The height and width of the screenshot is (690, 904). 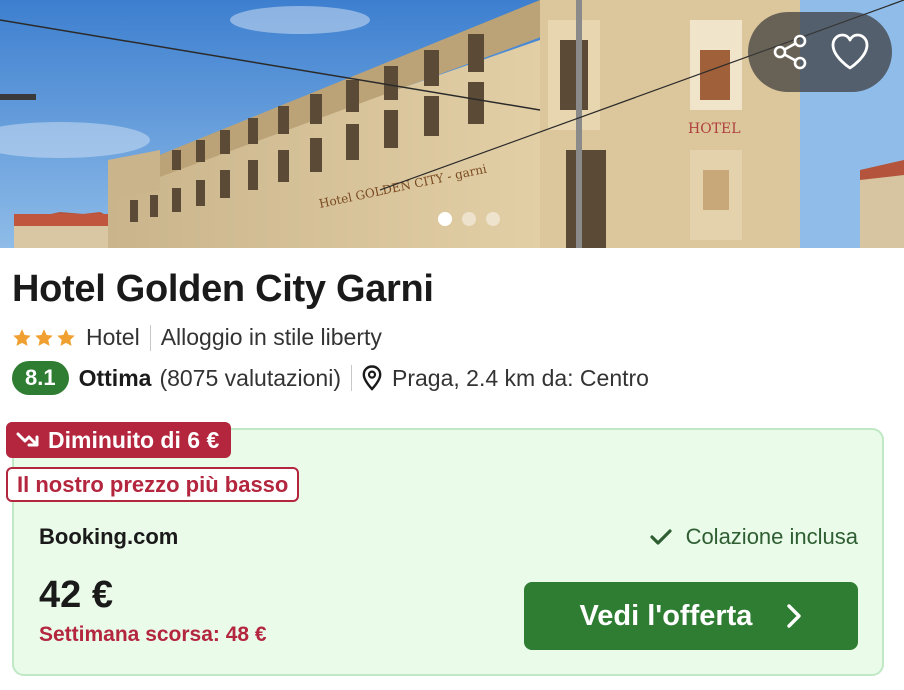 I want to click on hotel-style: Alloggio in stile liberty, so click(x=271, y=337).